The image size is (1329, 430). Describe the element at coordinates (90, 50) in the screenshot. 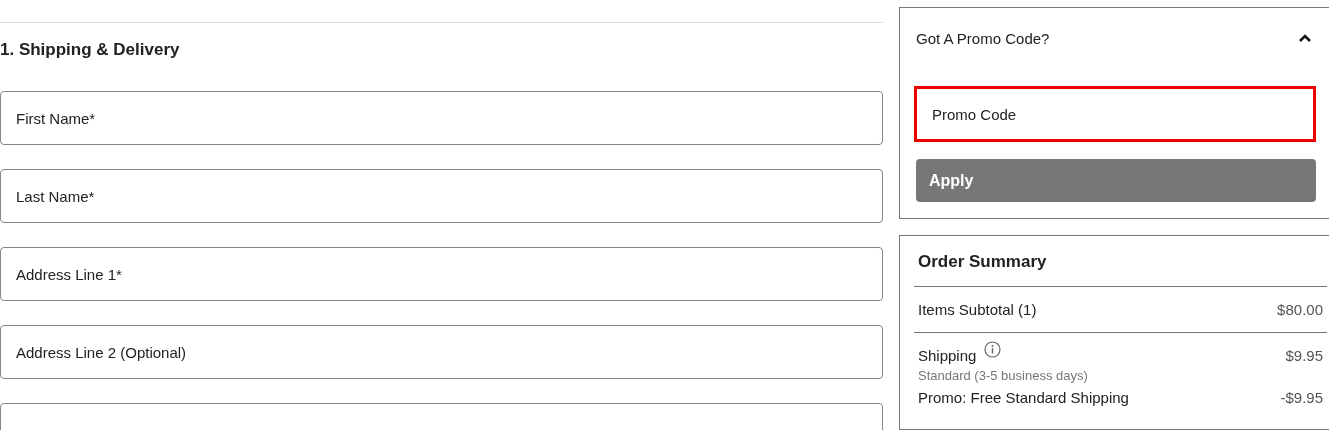

I see `section-heading: 1. Shipping & Delivery` at that location.